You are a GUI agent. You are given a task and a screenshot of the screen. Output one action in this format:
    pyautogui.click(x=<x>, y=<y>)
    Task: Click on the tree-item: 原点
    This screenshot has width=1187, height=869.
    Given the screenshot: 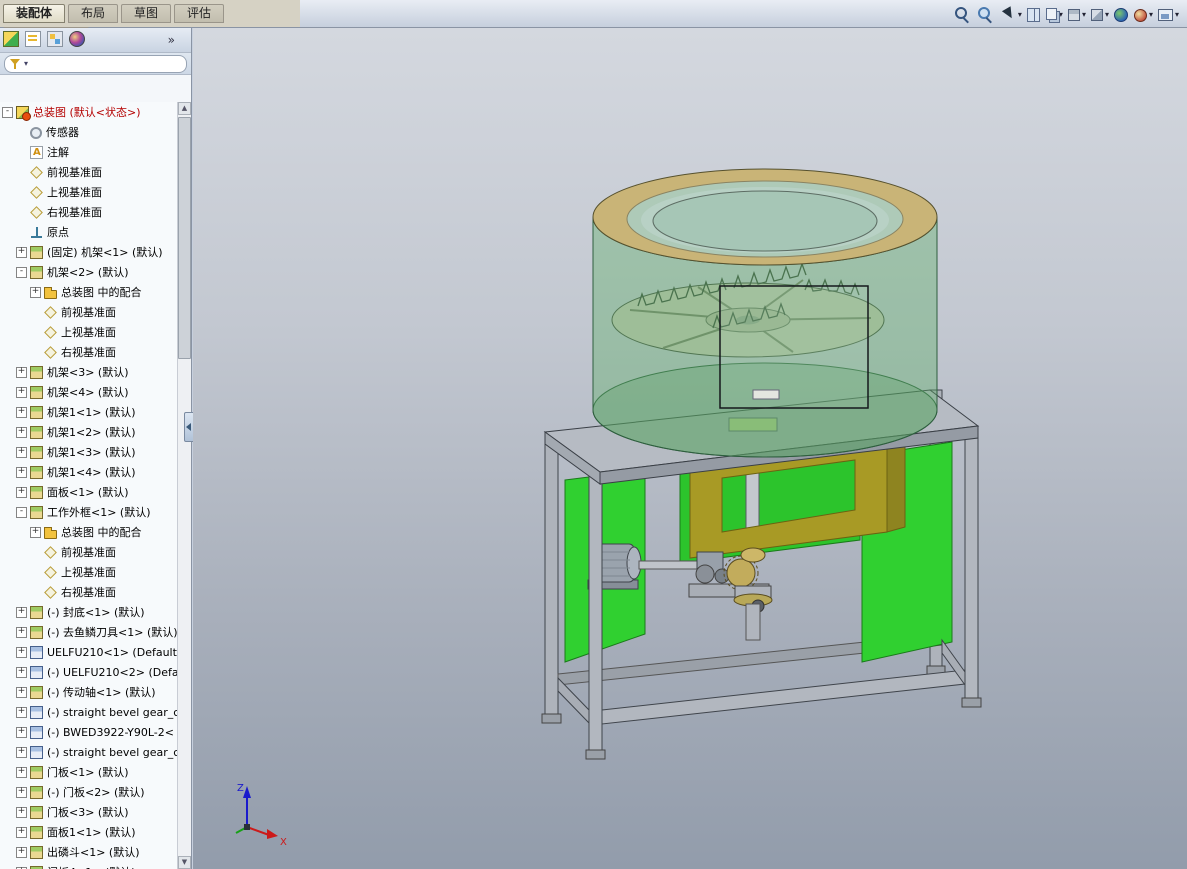 What is the action you would take?
    pyautogui.click(x=88, y=232)
    